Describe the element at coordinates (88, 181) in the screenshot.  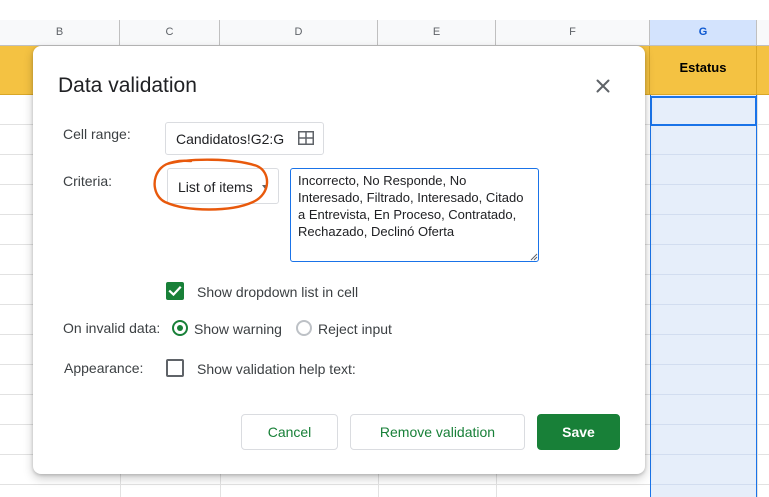
I see `criteria-label: Criteria:` at that location.